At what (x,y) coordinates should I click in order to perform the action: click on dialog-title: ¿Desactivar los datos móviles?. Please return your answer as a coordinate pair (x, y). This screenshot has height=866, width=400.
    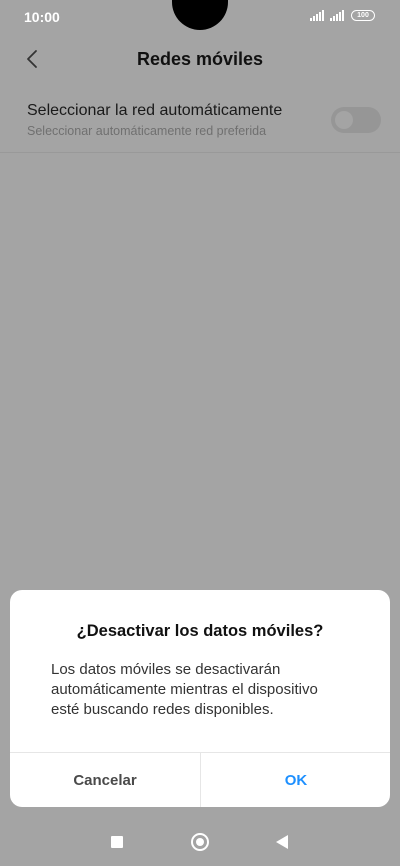
    Looking at the image, I should click on (200, 631).